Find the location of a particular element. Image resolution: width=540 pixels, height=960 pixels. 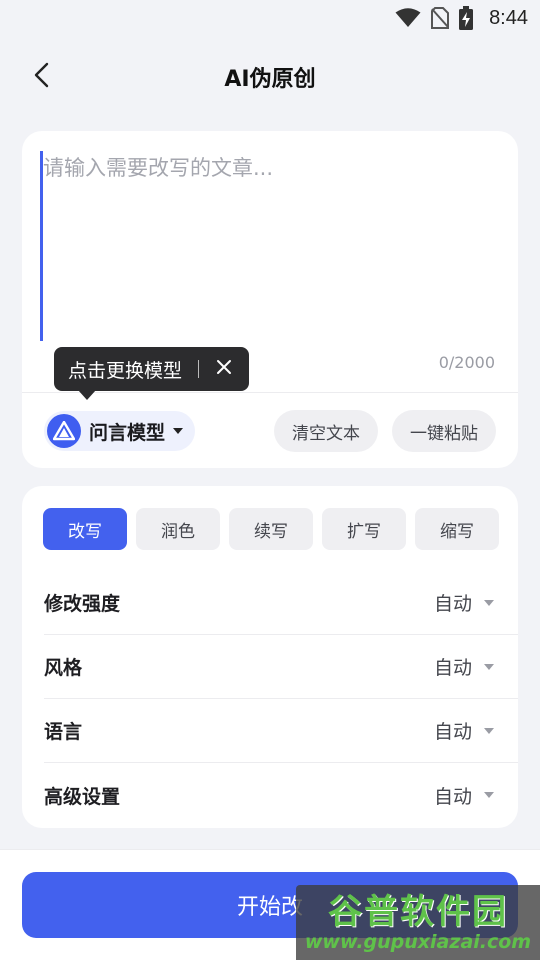

tooltip-text: 点击更换模型 is located at coordinates (125, 370).